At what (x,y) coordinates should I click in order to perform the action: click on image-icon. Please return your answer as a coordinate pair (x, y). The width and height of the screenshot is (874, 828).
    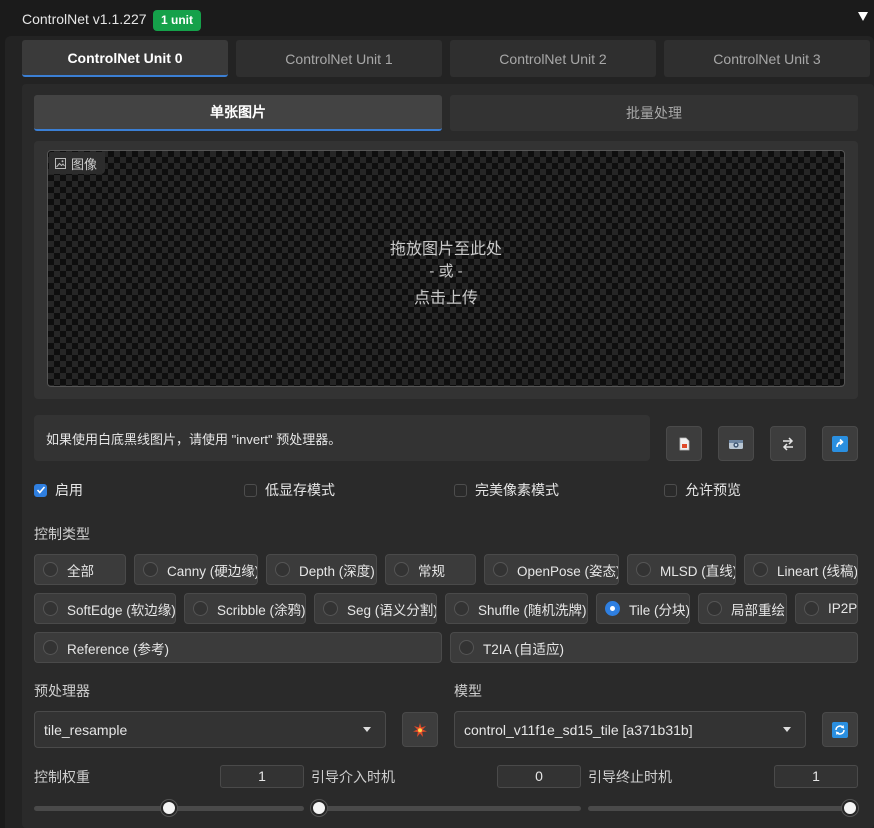
    Looking at the image, I should click on (60, 163).